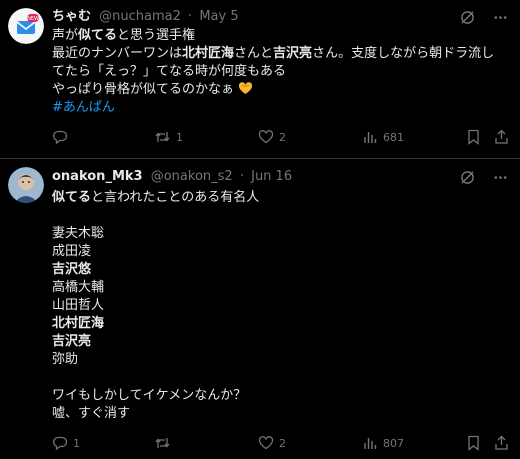 This screenshot has width=520, height=459. I want to click on views-count: 807, so click(393, 443).